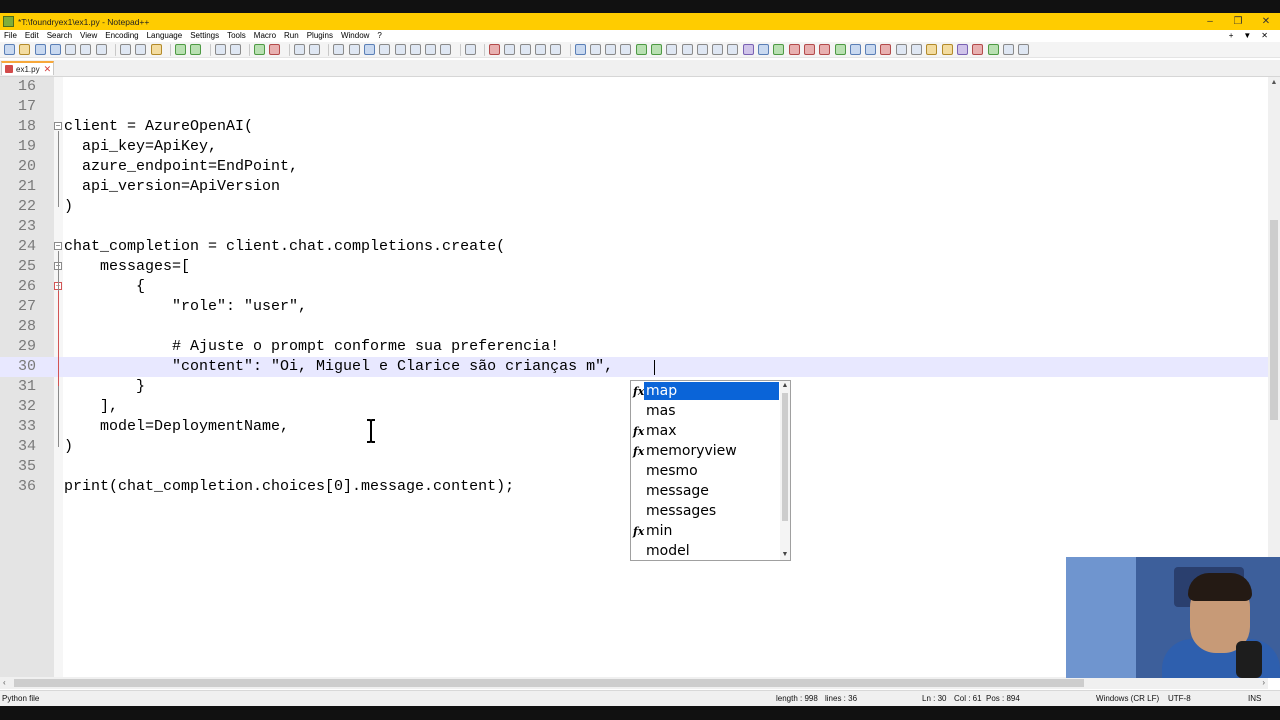 This screenshot has width=1280, height=720. Describe the element at coordinates (1264, 36) in the screenshot. I see `close-doc-button: ✕` at that location.